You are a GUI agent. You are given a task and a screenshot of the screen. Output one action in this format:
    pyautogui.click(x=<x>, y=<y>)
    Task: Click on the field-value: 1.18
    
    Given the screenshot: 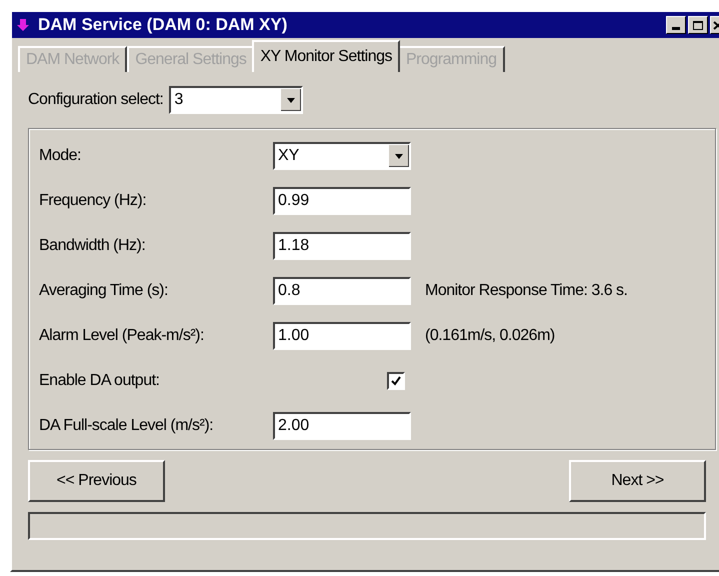 What is the action you would take?
    pyautogui.click(x=293, y=246)
    